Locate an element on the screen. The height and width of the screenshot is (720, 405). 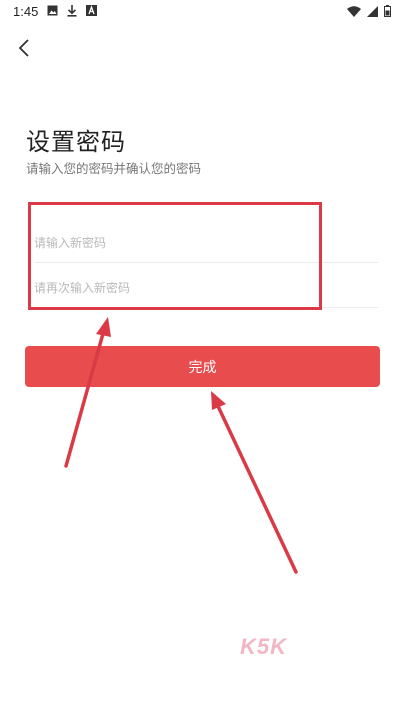
arrow-to-fields is located at coordinates (87, 392).